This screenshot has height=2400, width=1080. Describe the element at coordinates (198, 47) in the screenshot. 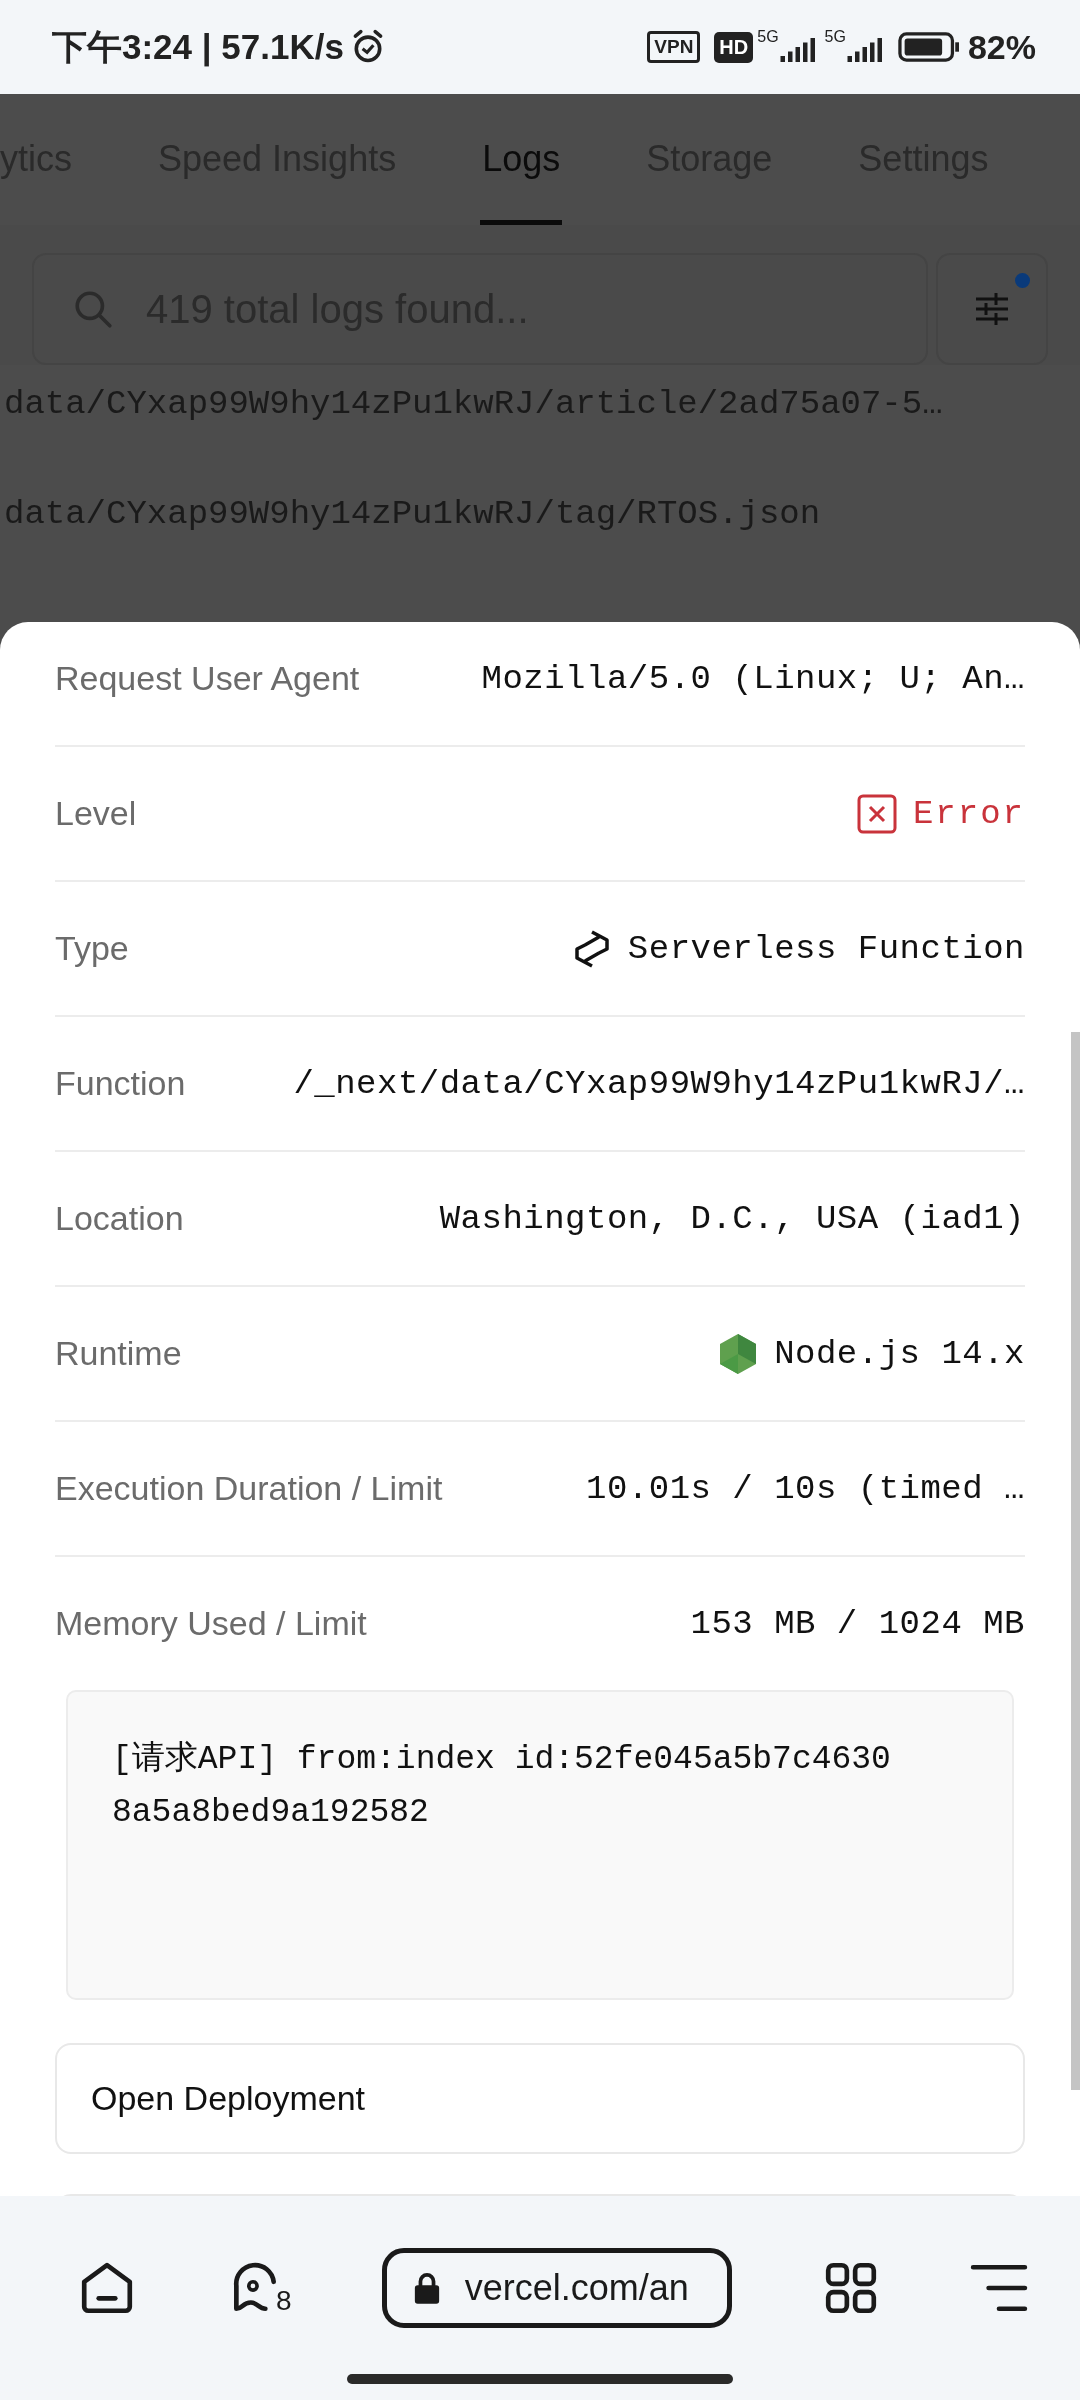

I see `status-time: 下午3:24 | 57.1K/s` at that location.